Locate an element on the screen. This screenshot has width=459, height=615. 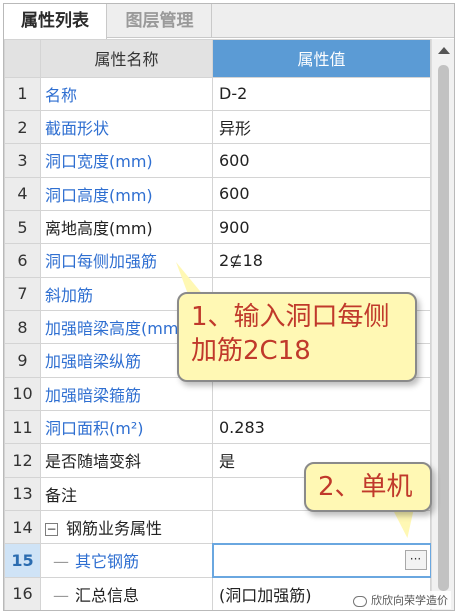
row-number: 2 is located at coordinates (22, 127).